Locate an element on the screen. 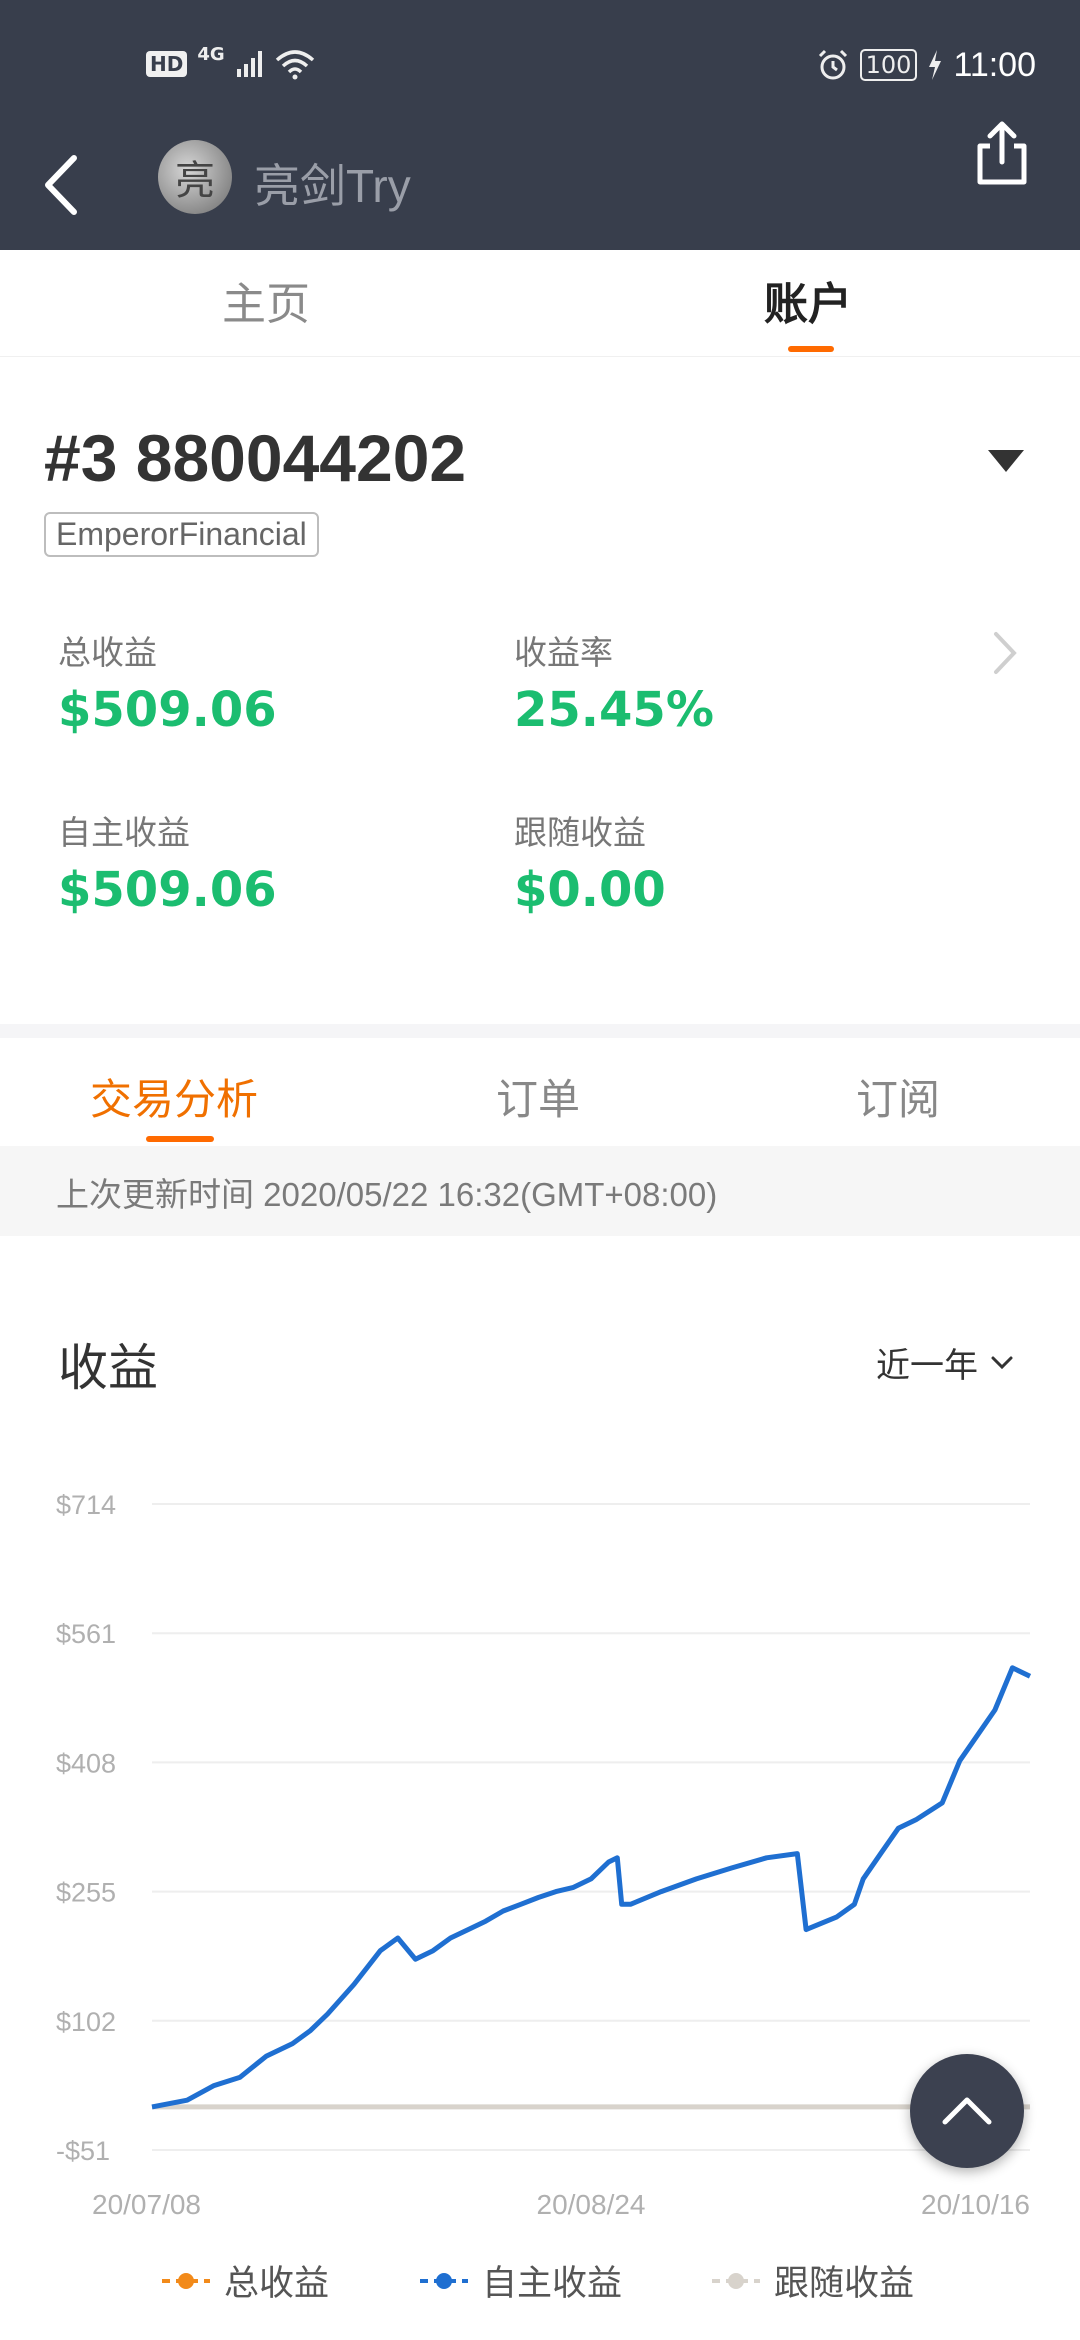 This screenshot has width=1080, height=2340. stat-value-total: $509.06 is located at coordinates (167, 710).